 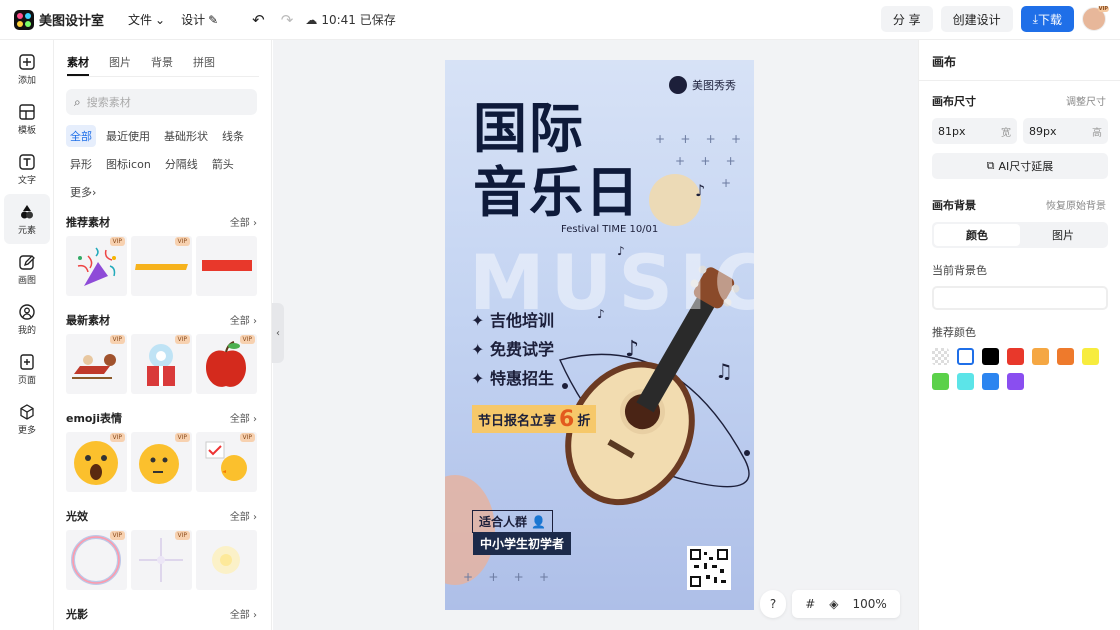 What do you see at coordinates (906, 19) in the screenshot?
I see `share-button: 分 享` at bounding box center [906, 19].